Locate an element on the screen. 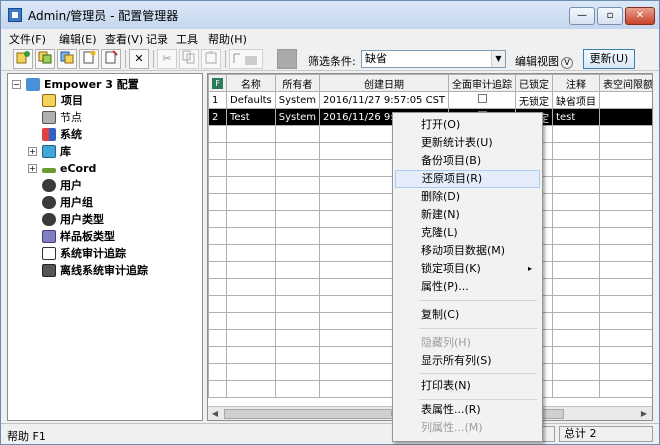  audit-checkbox is located at coordinates (482, 98).